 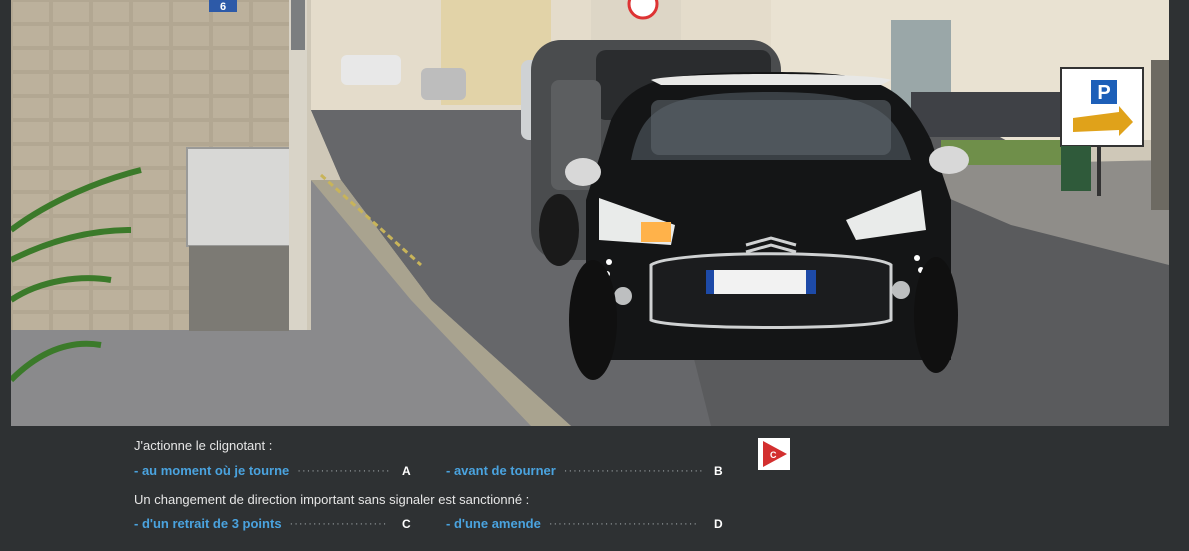 What do you see at coordinates (501, 470) in the screenshot?
I see `answer-b-label: - avant de tourner` at bounding box center [501, 470].